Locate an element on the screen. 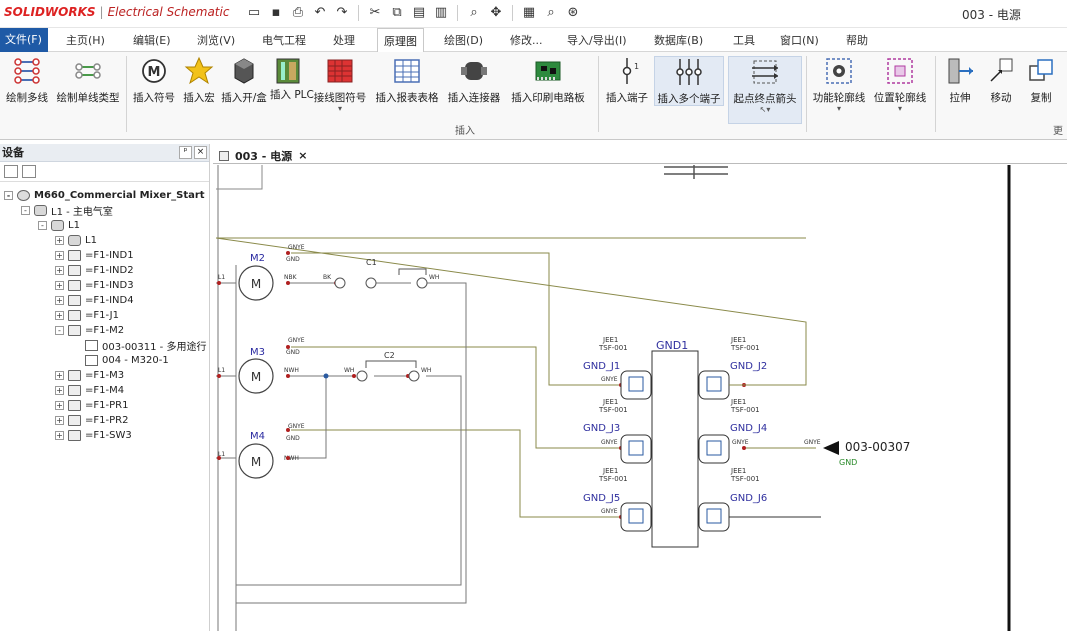 The width and height of the screenshot is (1067, 631). tree-node: + =F1-IND3 is located at coordinates (94, 285).